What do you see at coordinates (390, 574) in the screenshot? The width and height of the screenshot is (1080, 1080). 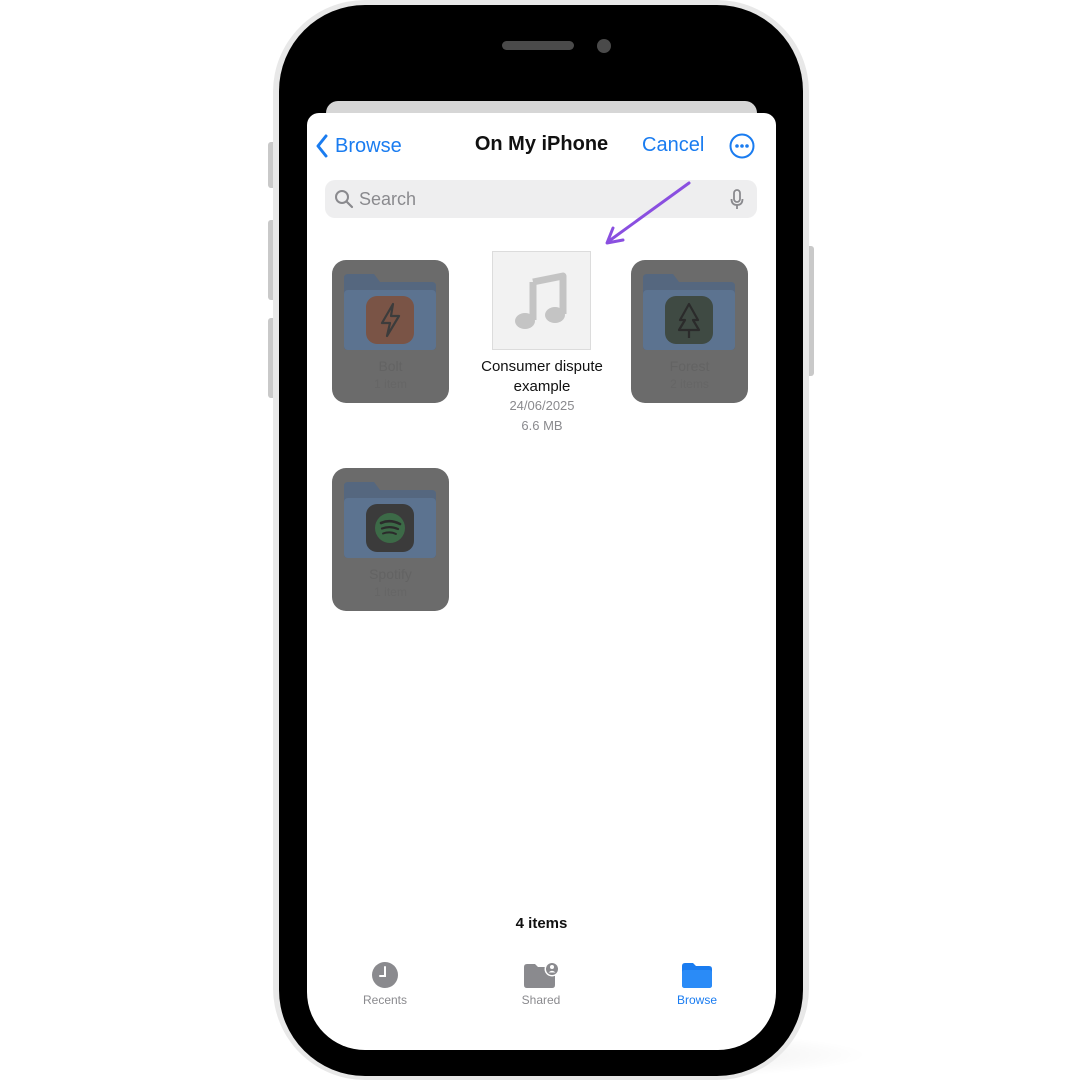 I see `folder-name: Spotify` at bounding box center [390, 574].